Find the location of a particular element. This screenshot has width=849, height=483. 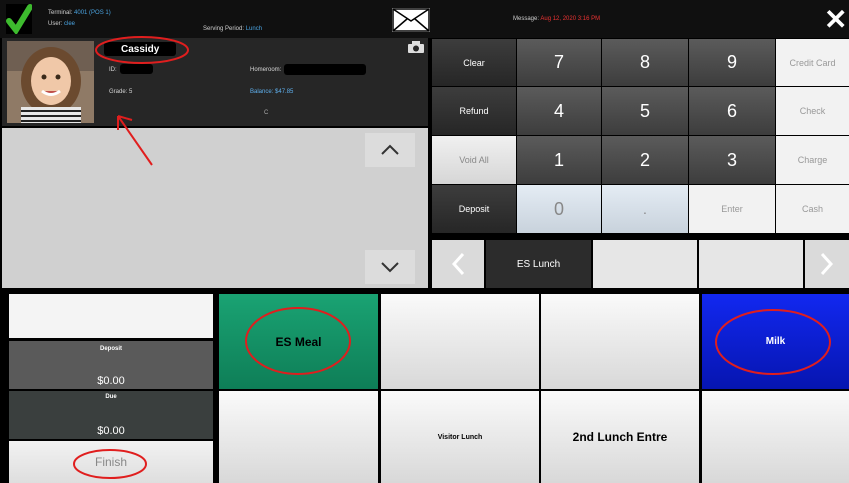

user-info: User: clee is located at coordinates (62, 24).